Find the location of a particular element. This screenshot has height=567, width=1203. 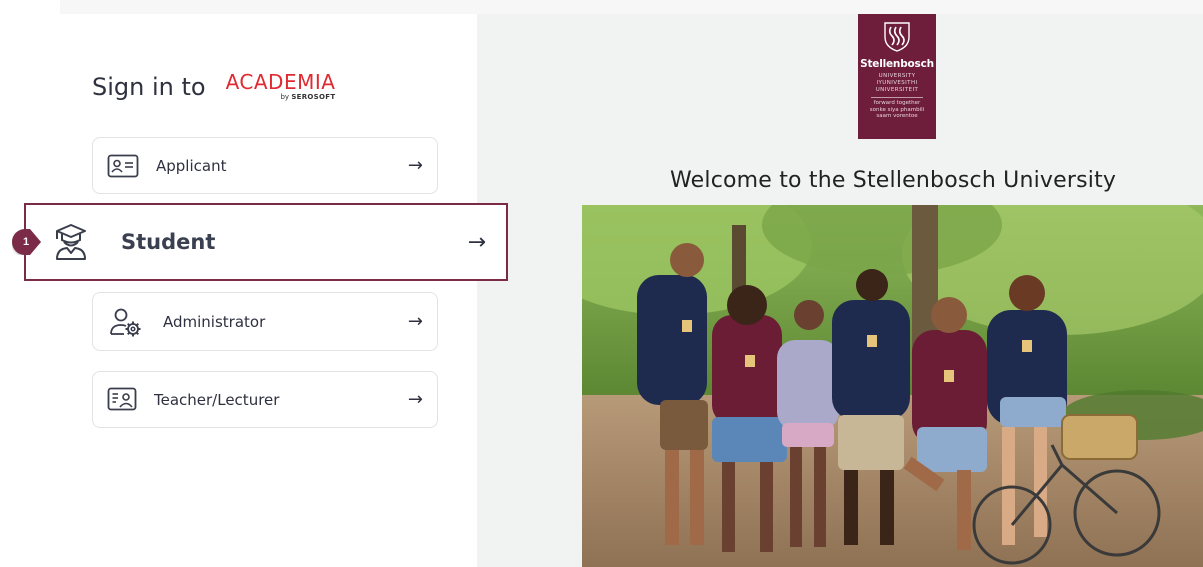

teacher-board-icon is located at coordinates (122, 400).